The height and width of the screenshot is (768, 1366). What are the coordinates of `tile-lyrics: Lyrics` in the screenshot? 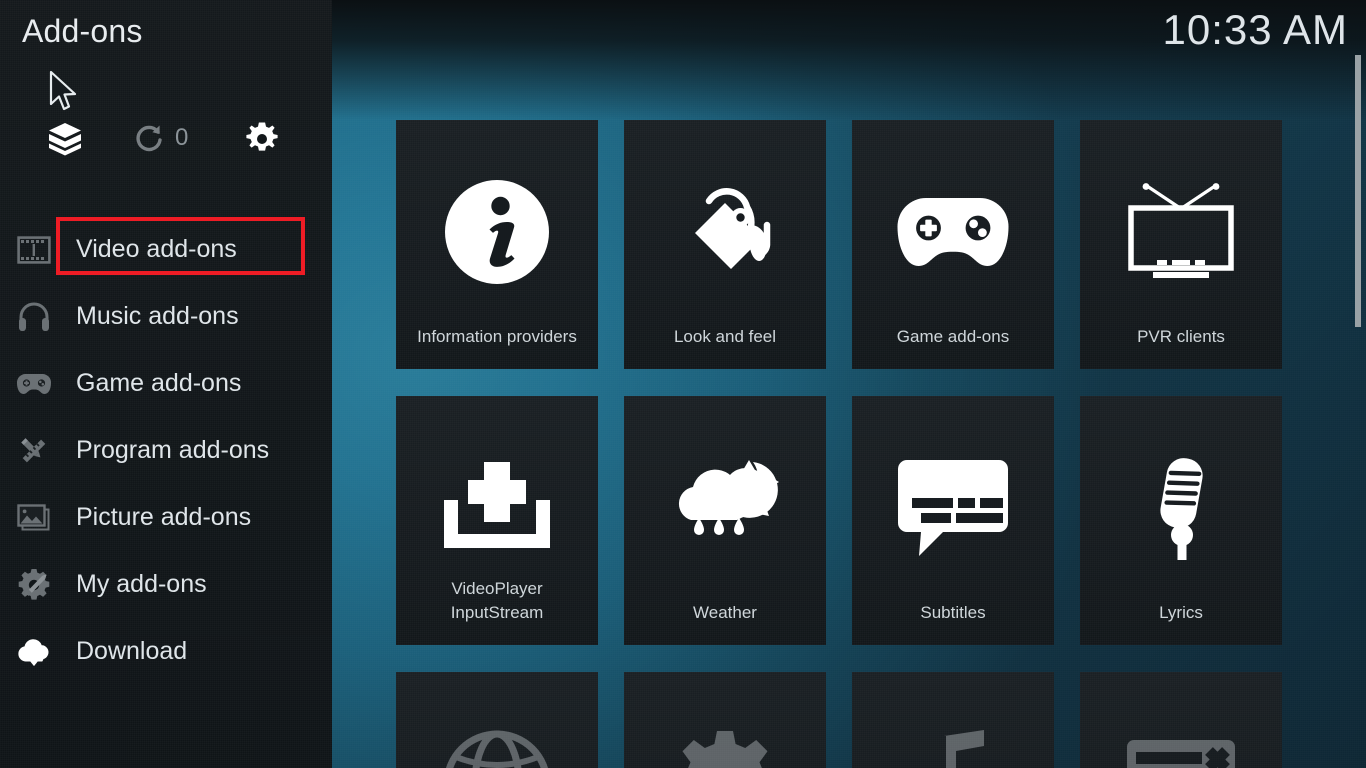 It's located at (1181, 520).